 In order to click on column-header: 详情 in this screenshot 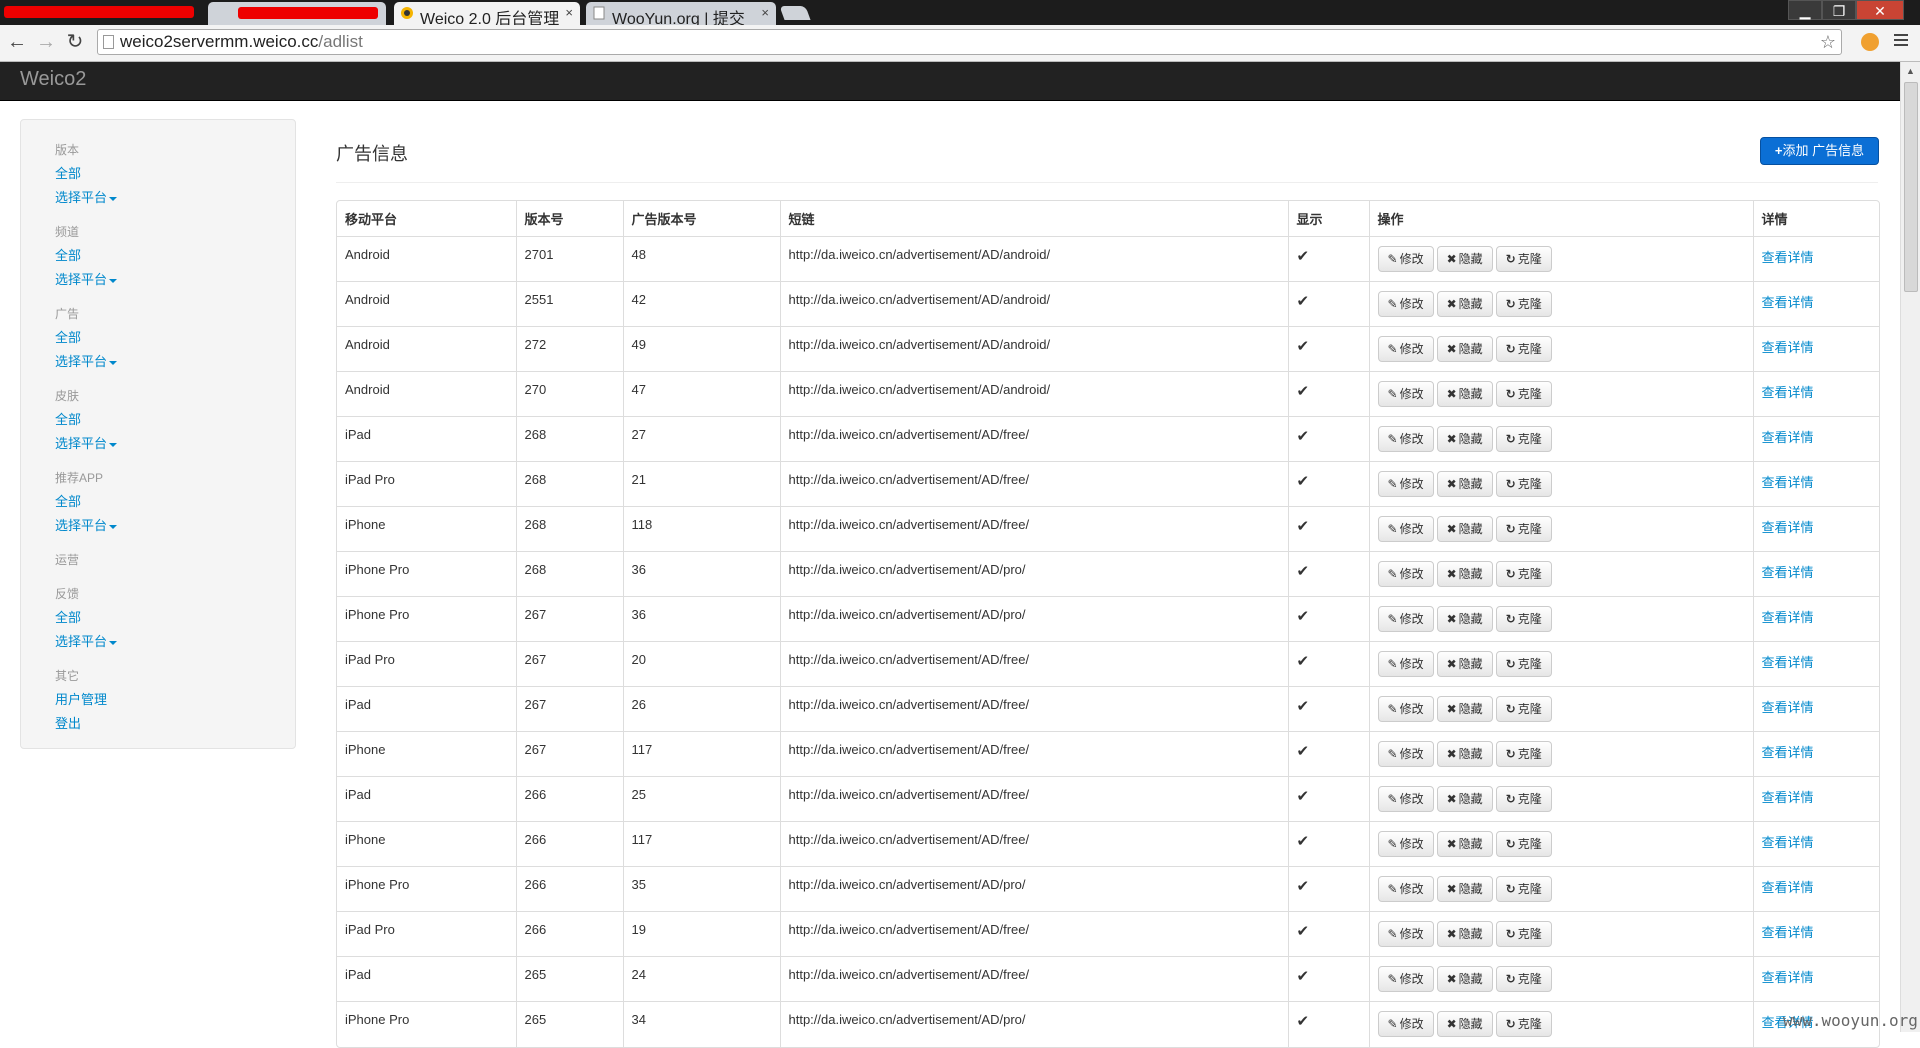, I will do `click(1815, 219)`.